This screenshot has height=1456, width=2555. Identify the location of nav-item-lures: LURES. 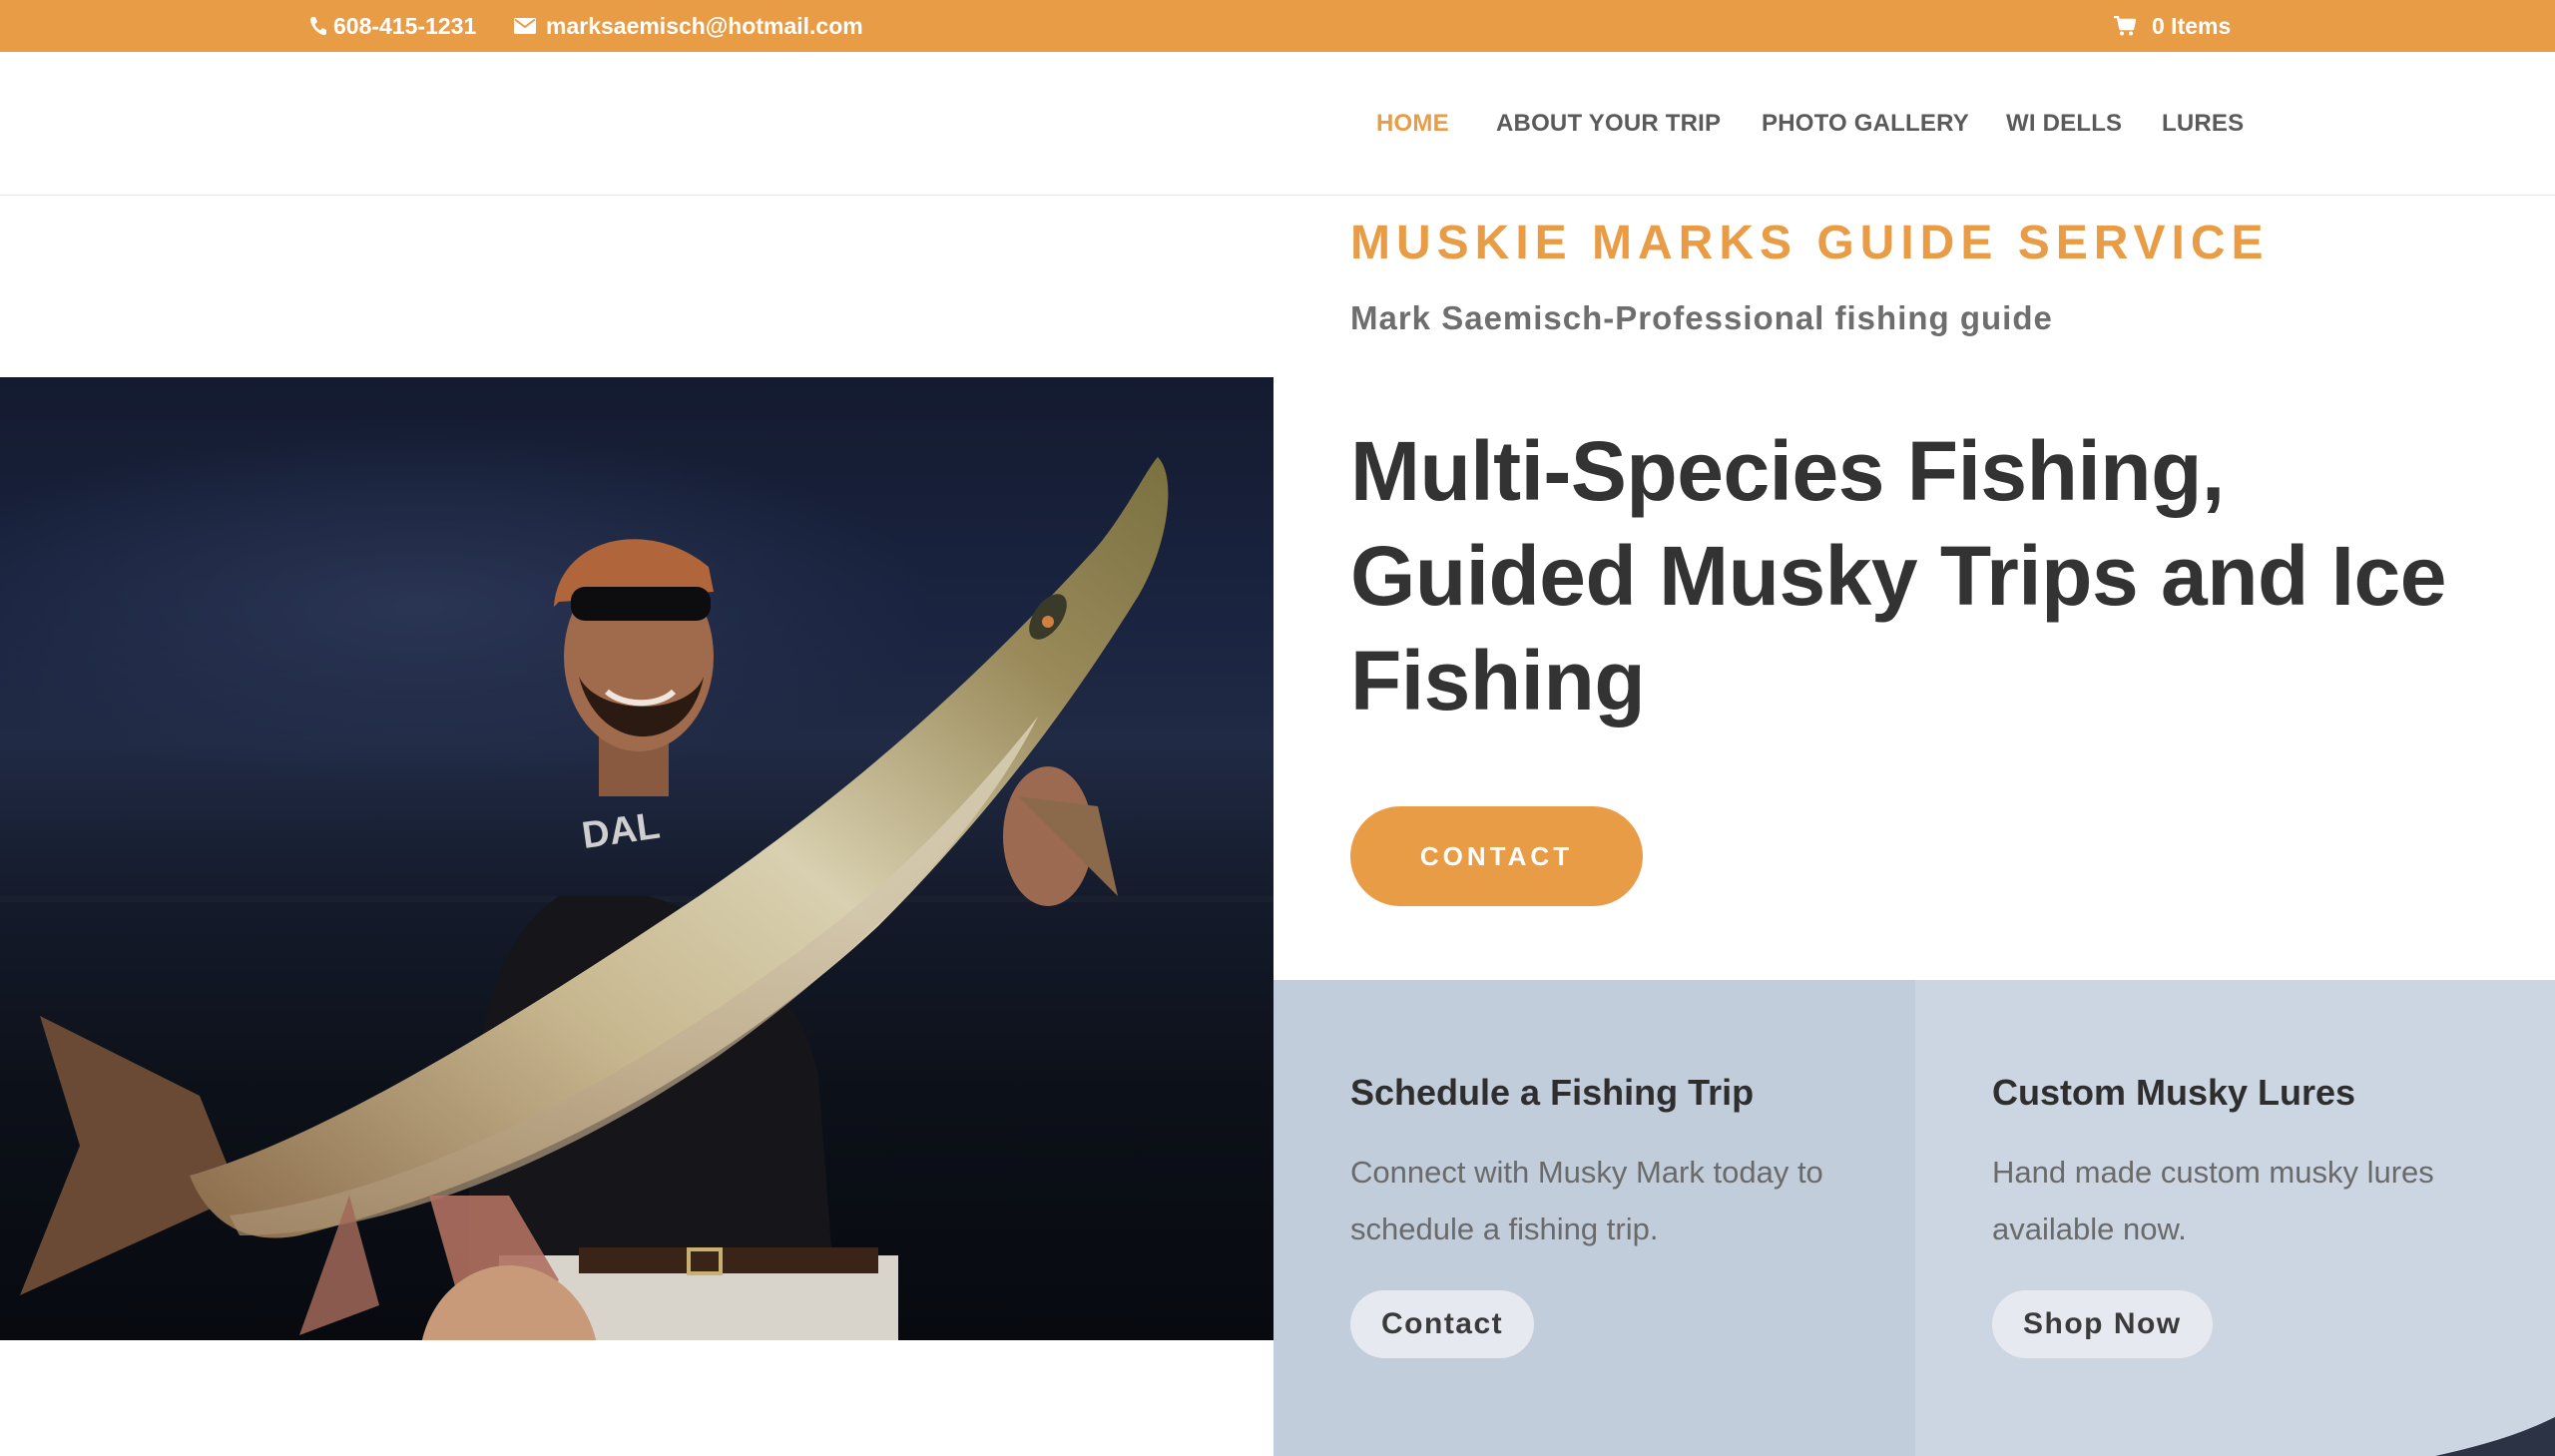
(2203, 124).